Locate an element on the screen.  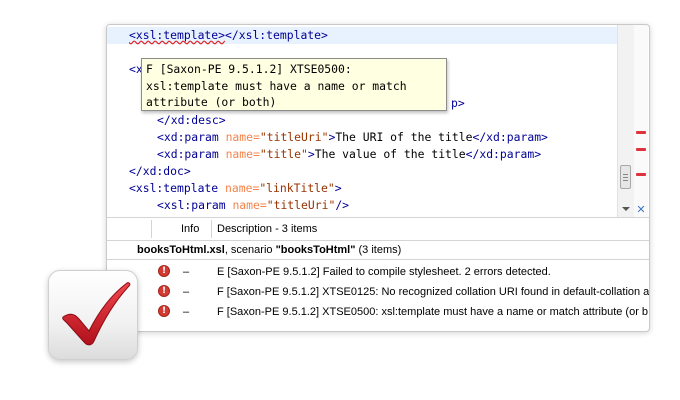
code-line: <xsl:param name="titleUri"/> is located at coordinates (253, 205).